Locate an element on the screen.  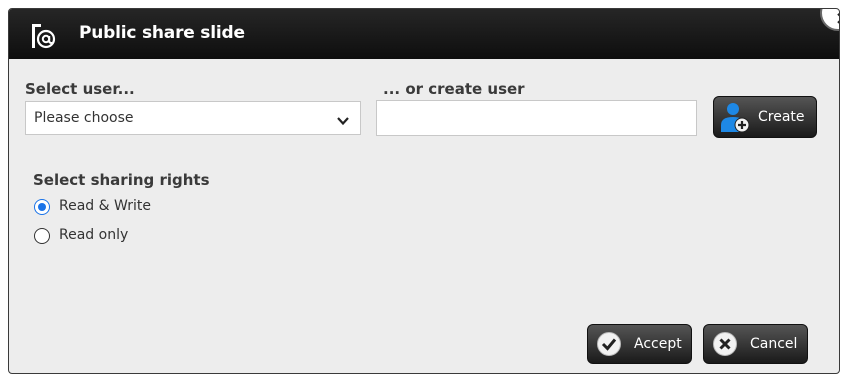
sharing-rights-label: Select sharing rights is located at coordinates (121, 180).